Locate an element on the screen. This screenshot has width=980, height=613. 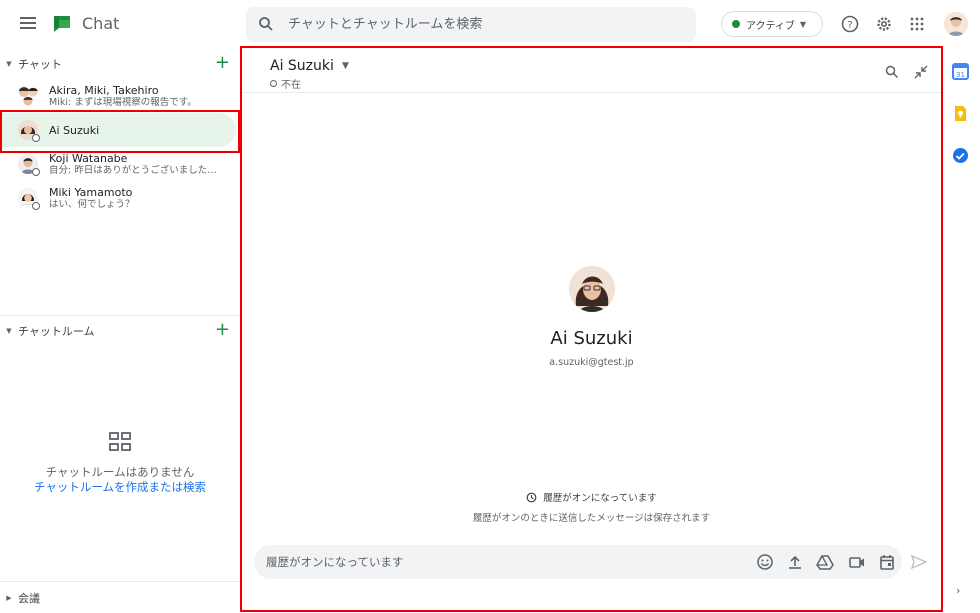
dm-snippet: はい、何でしょう？ is located at coordinates (92, 204).